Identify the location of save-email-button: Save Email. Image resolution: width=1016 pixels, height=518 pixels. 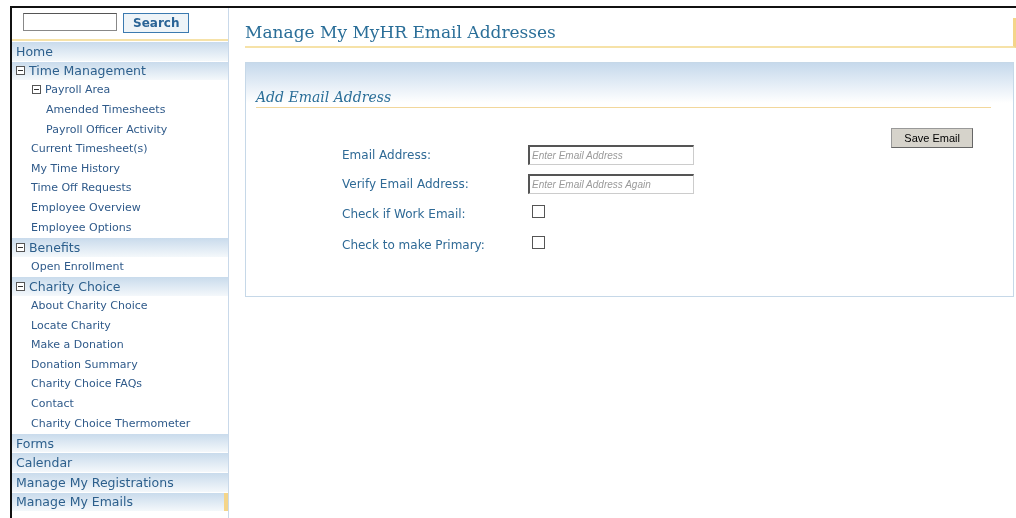
(932, 138).